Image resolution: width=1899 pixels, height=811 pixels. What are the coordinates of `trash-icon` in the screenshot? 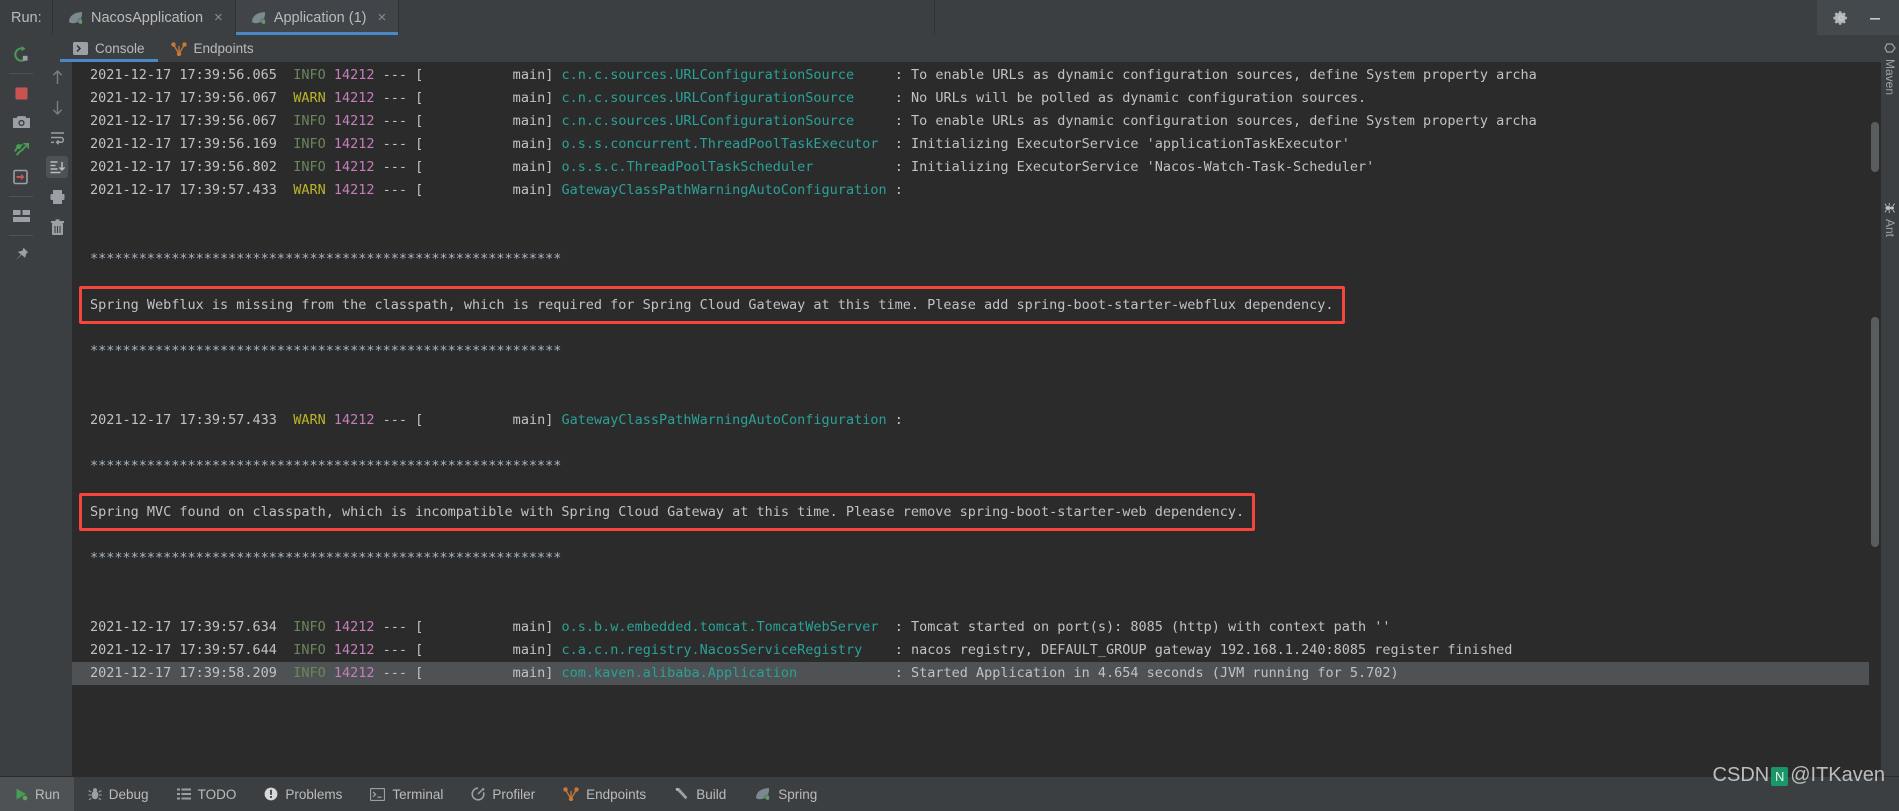 It's located at (57, 227).